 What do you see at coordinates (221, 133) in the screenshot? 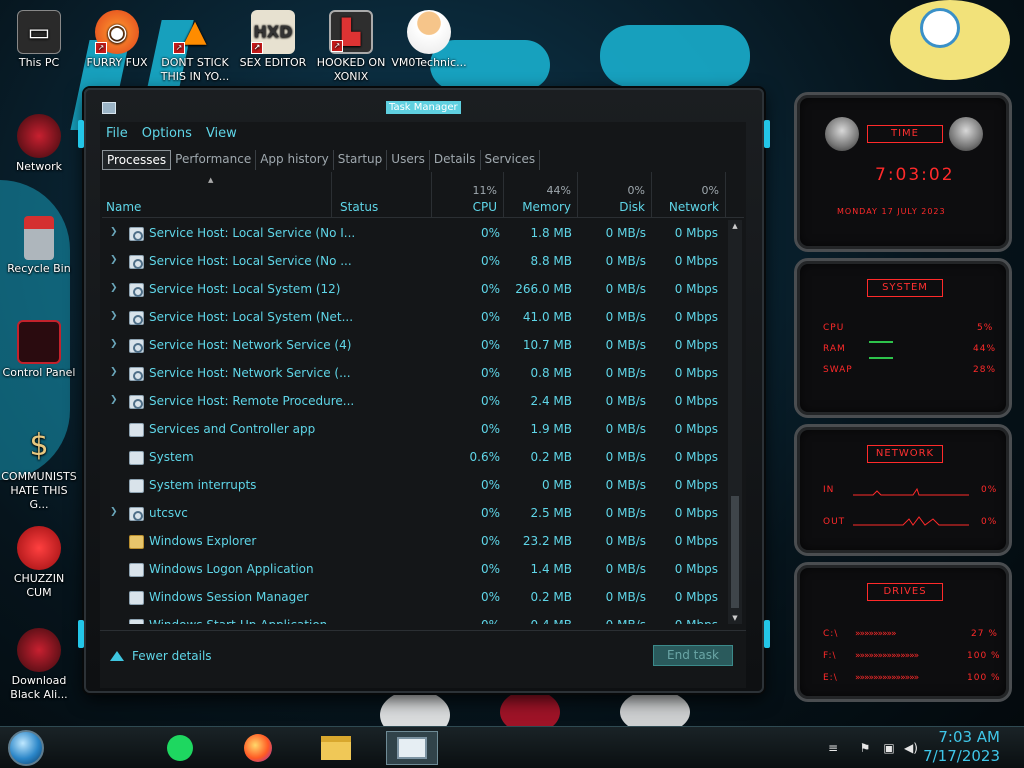
I see `menu-view: View` at bounding box center [221, 133].